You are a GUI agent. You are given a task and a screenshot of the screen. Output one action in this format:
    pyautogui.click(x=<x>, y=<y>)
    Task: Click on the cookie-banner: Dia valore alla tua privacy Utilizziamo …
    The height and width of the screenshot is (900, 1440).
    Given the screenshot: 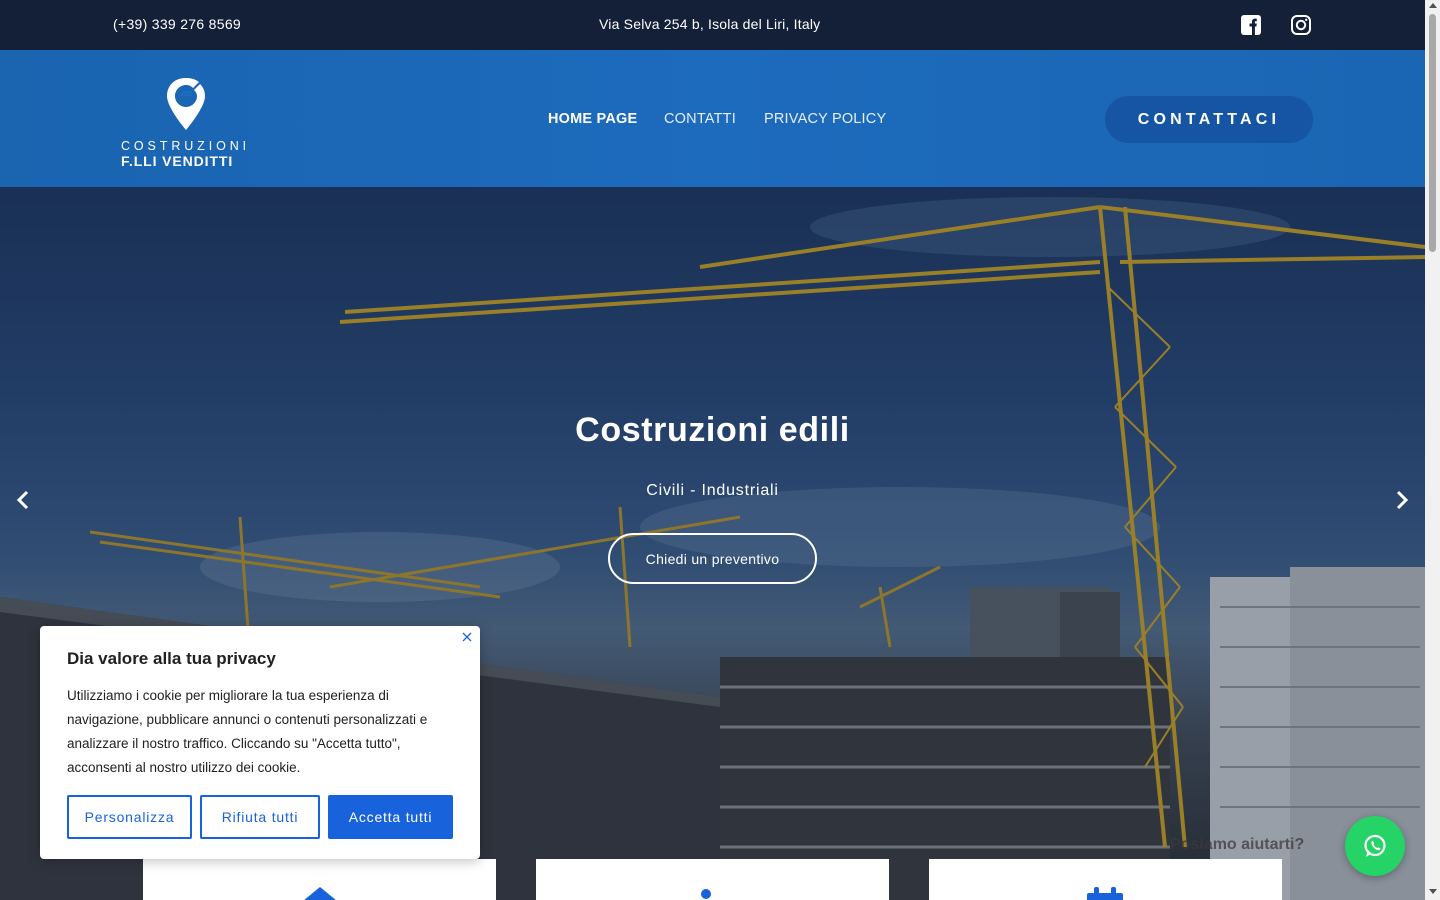 What is the action you would take?
    pyautogui.click(x=260, y=742)
    